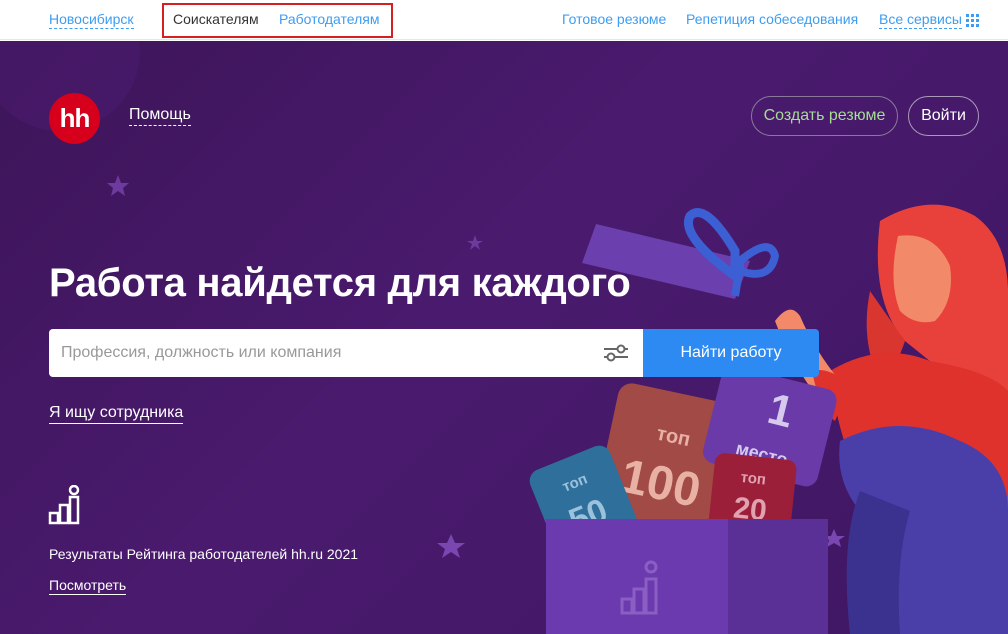 This screenshot has width=1008, height=634. Describe the element at coordinates (753, 479) in the screenshot. I see `card-top20-label: топ` at that location.